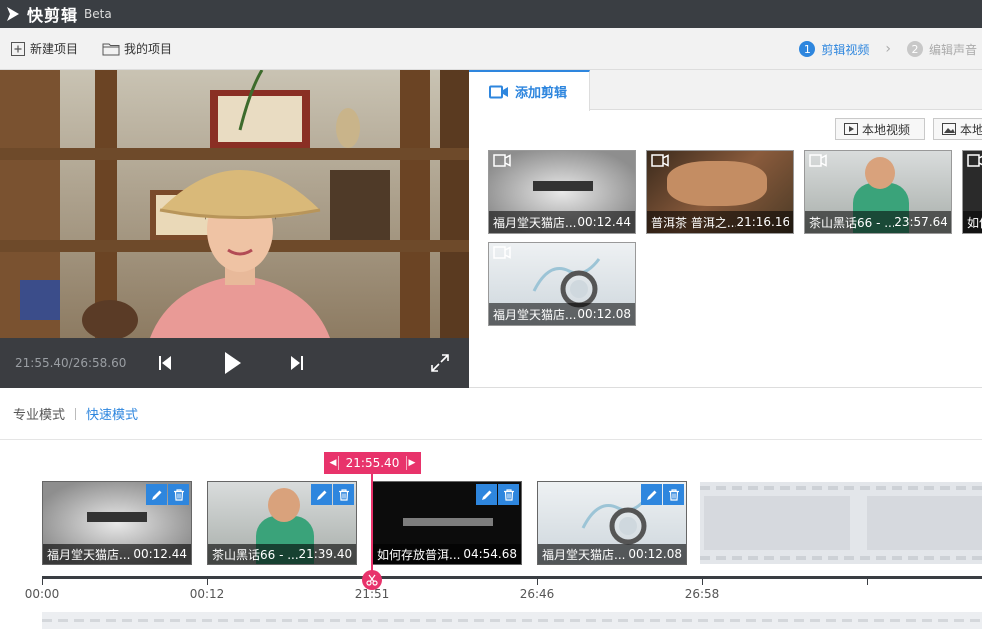 This screenshot has height=629, width=982. Describe the element at coordinates (282, 554) in the screenshot. I see `clip-caption: 茶山黑话66 - ... 21:39.40` at that location.